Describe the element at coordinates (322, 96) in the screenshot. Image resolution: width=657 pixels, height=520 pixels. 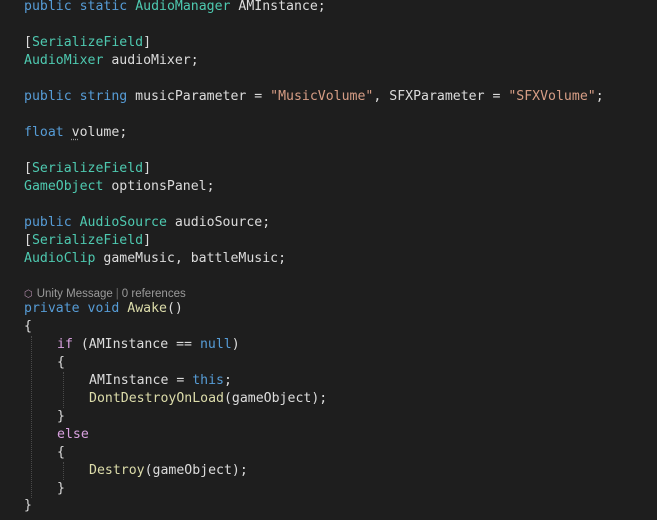
I see `string-literal: "MusicVolume"` at that location.